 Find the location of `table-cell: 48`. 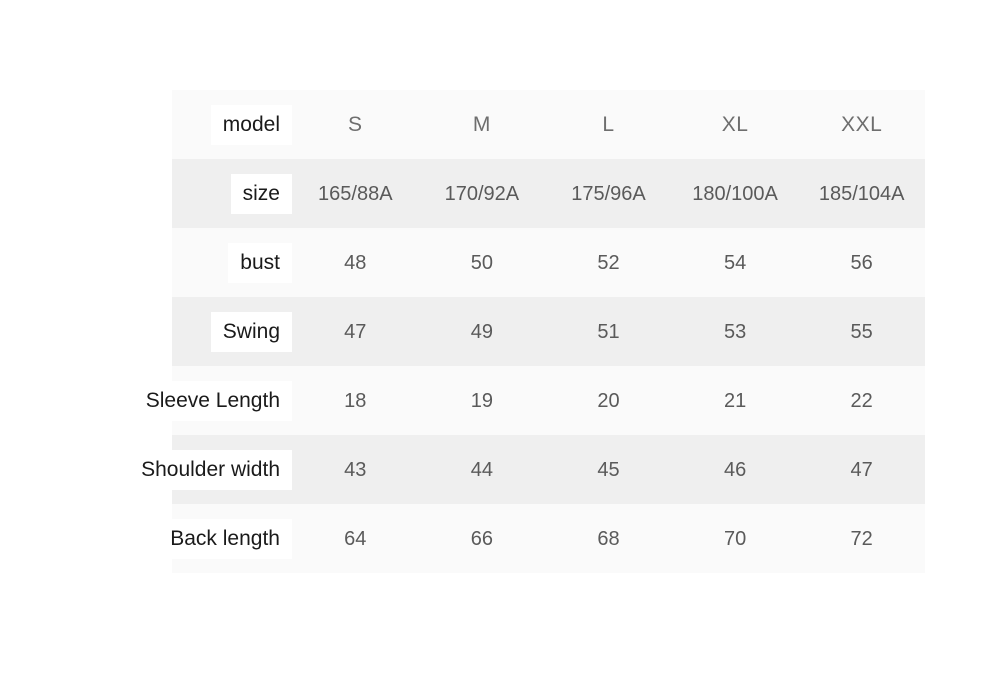

table-cell: 48 is located at coordinates (355, 262).